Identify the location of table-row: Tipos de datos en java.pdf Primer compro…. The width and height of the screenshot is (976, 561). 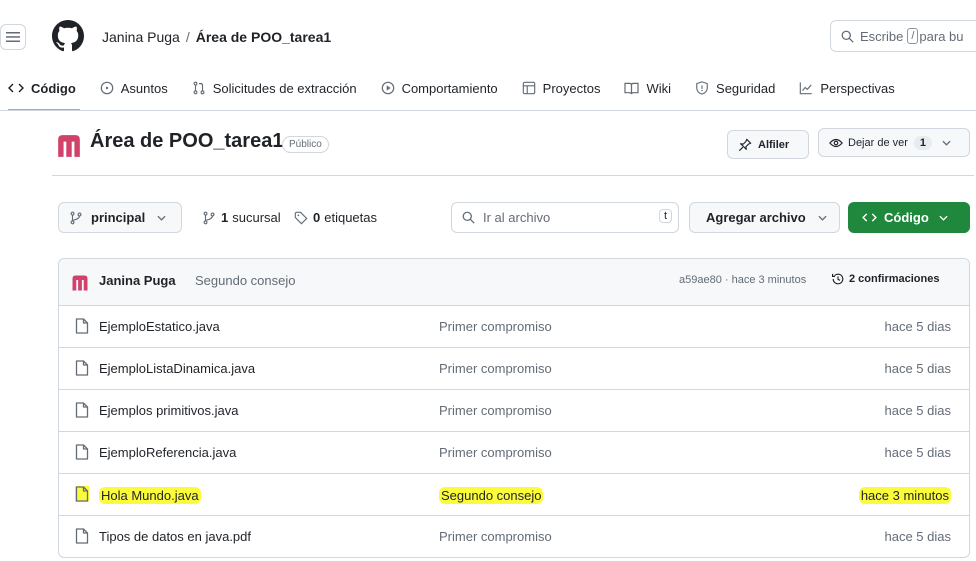
(514, 536).